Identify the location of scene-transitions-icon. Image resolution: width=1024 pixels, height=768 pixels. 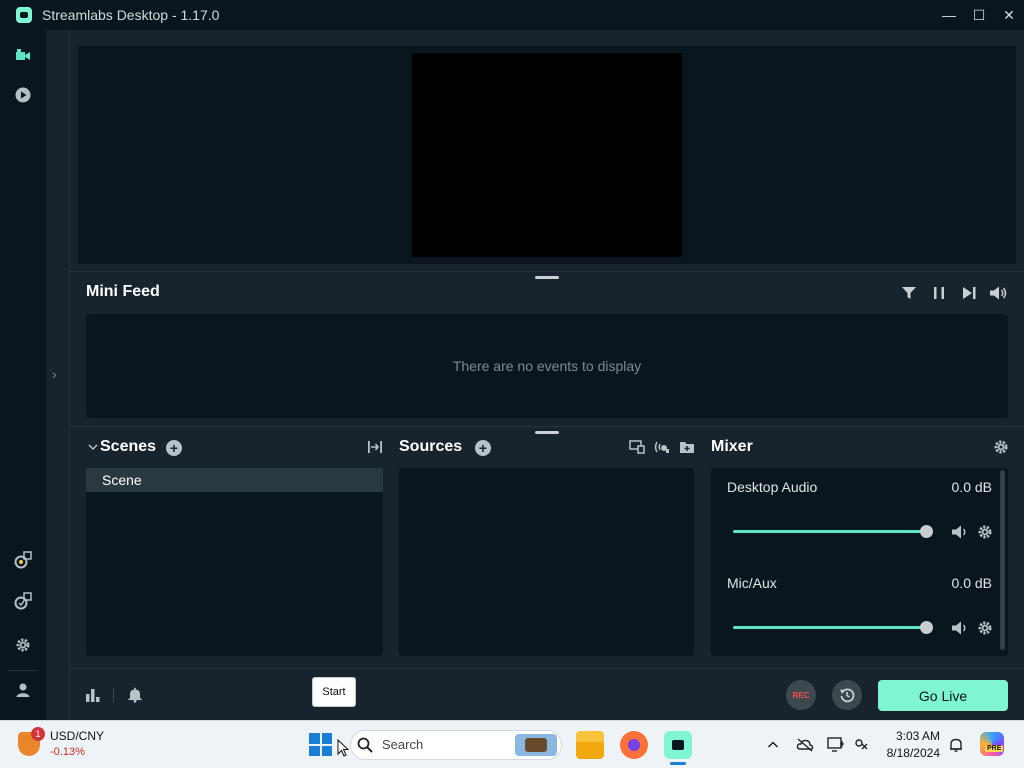
(375, 447).